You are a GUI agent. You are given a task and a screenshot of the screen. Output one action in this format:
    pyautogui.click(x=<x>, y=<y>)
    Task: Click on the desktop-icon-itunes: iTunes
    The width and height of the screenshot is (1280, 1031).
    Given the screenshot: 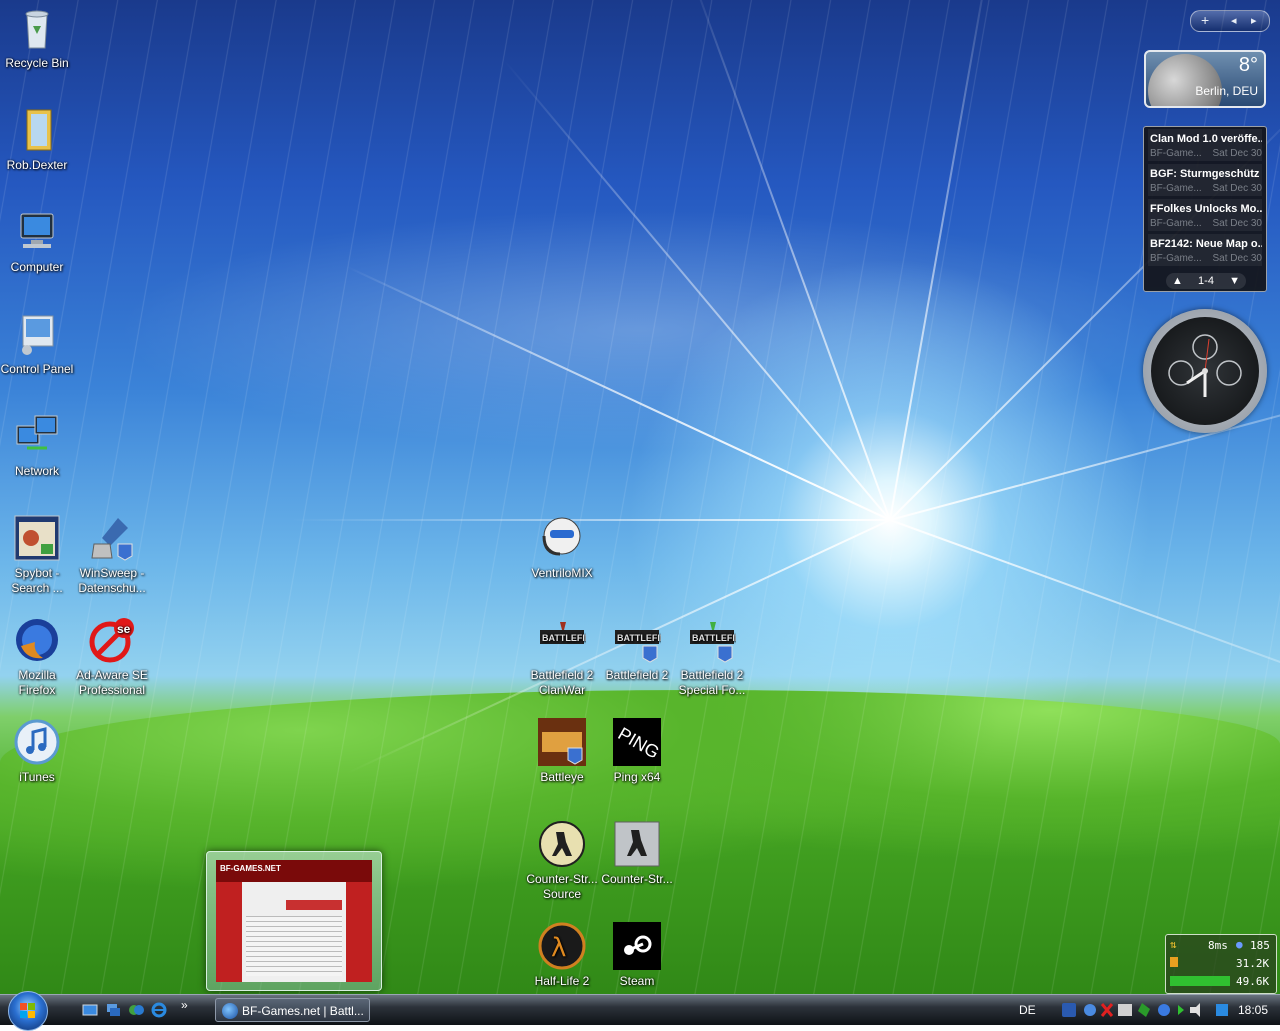 What is the action you would take?
    pyautogui.click(x=37, y=751)
    